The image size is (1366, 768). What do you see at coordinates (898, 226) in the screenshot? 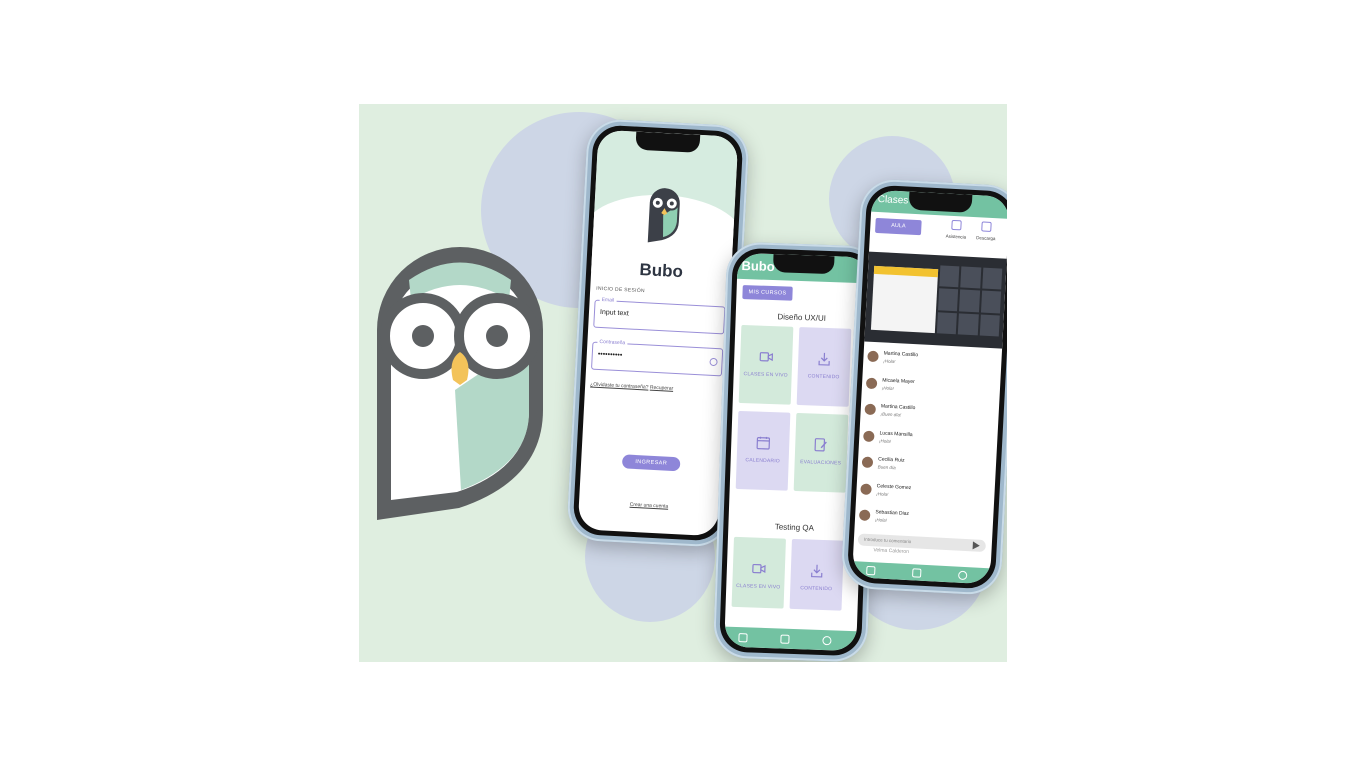
I see `aula-button: AULA` at bounding box center [898, 226].